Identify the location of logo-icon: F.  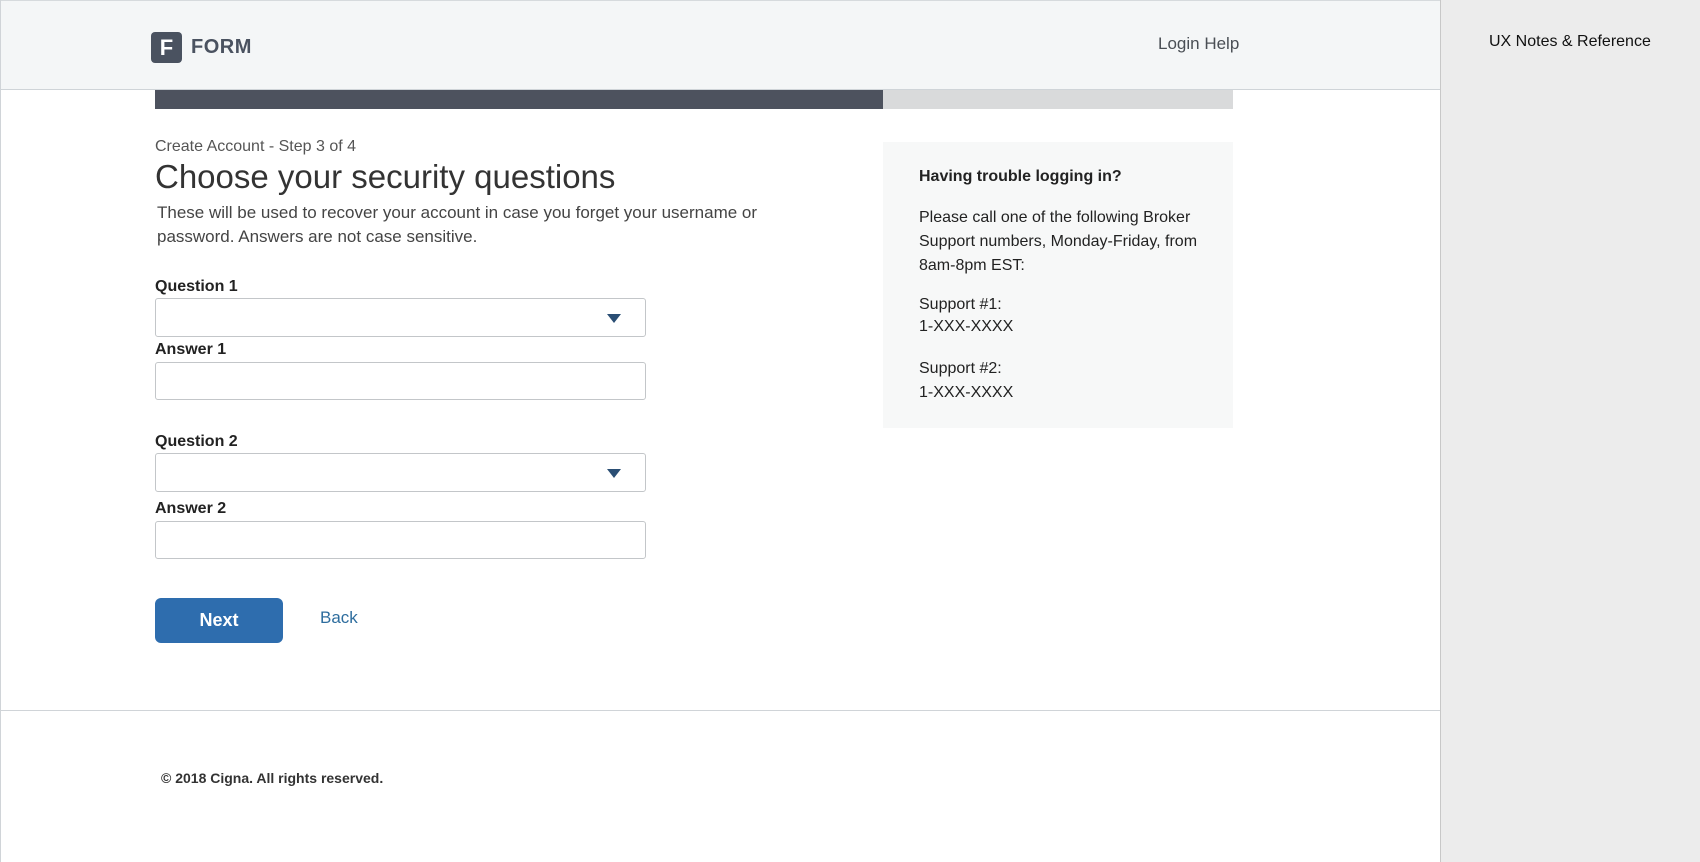
(166, 47).